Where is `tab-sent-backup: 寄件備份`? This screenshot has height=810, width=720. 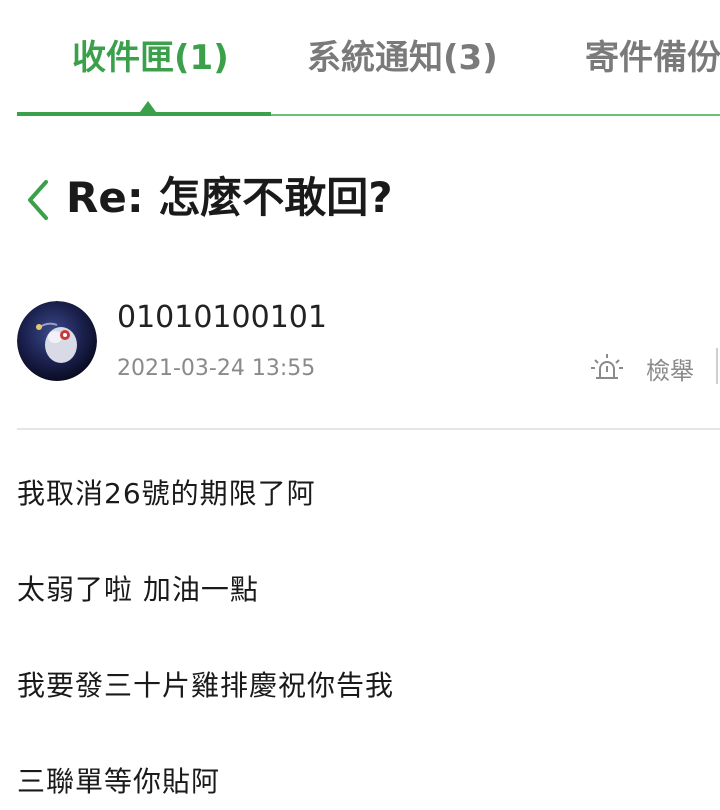 tab-sent-backup: 寄件備份 is located at coordinates (652, 58).